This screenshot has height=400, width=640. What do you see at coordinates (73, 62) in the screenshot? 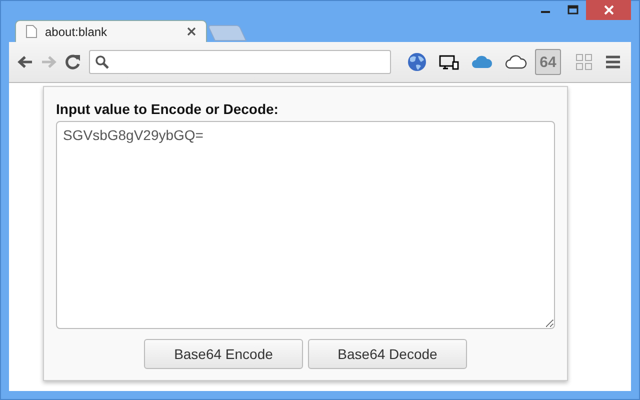
I see `reload-icon` at bounding box center [73, 62].